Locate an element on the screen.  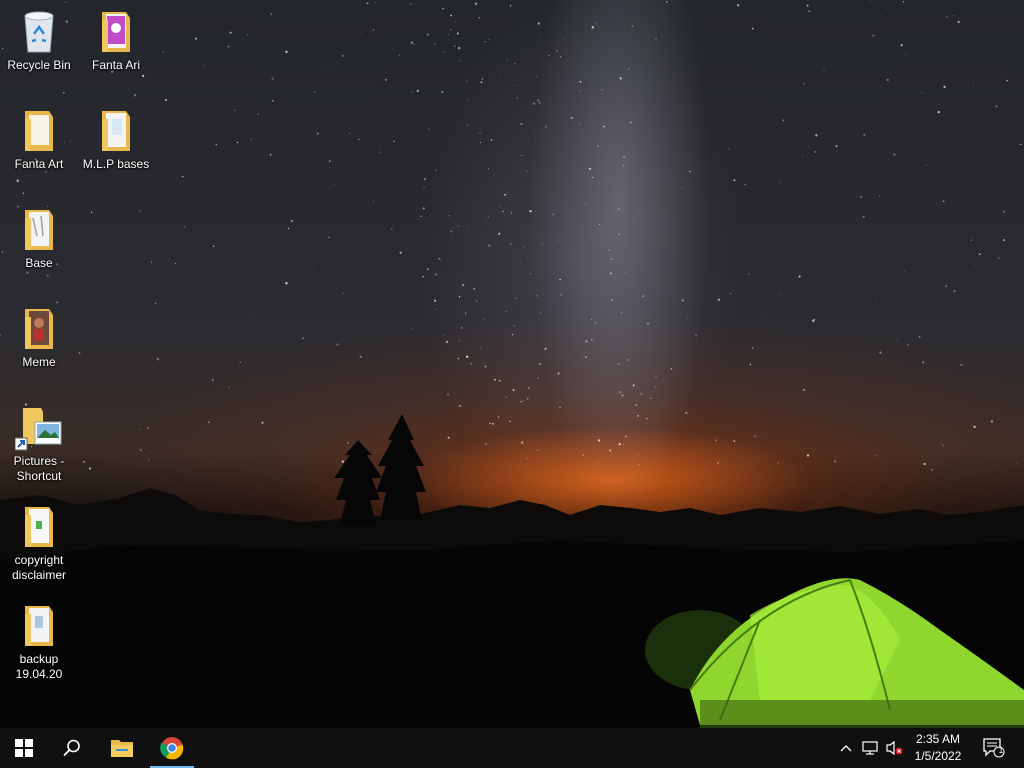
desktop-icon-copyright-disclaimer: copyright disclaimer is located at coordinates (39, 543).